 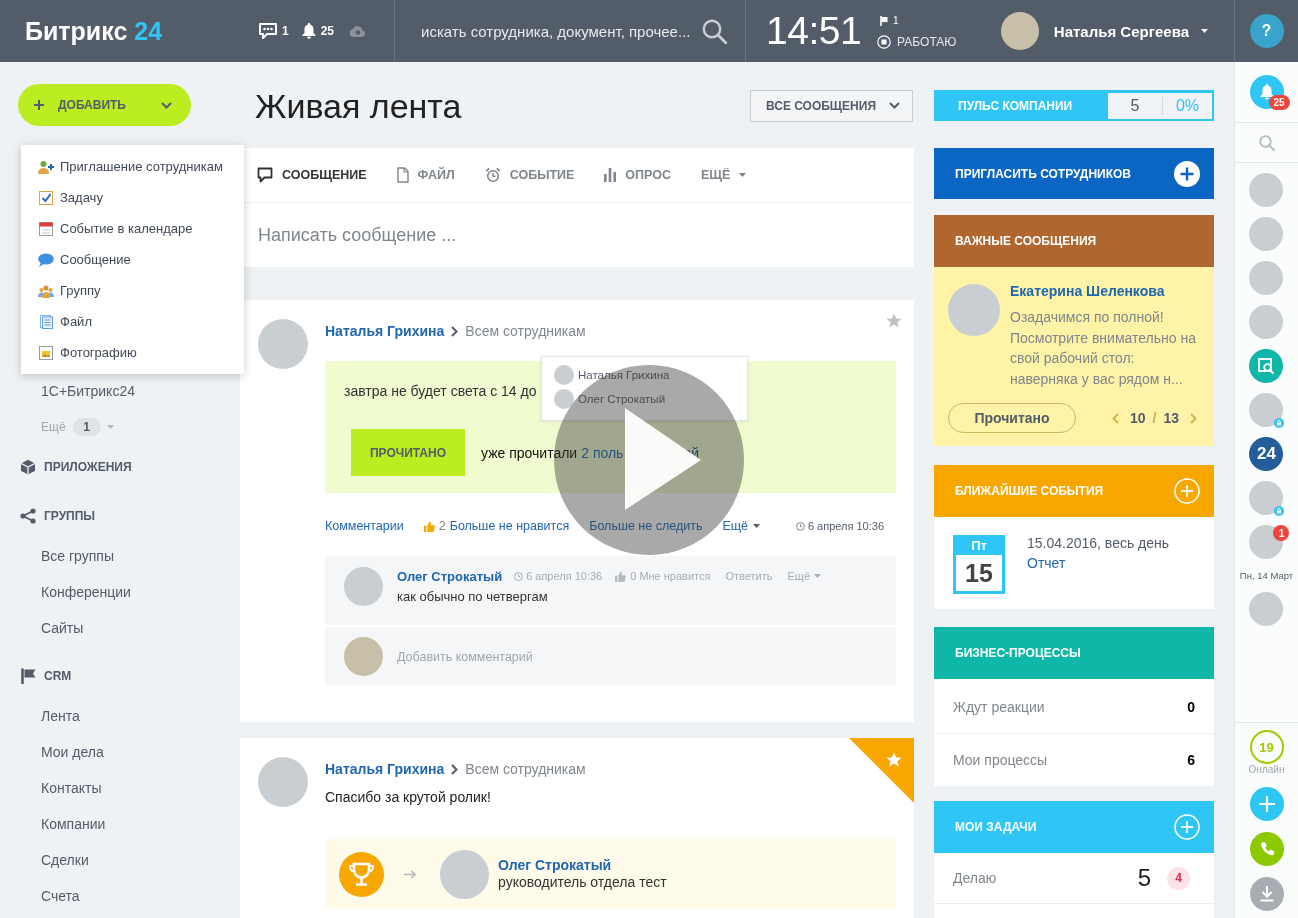 What do you see at coordinates (1074, 173) in the screenshot?
I see `invite-employees-bar: ПРИГЛАСИТЬ СОТРУДНИКОВ` at bounding box center [1074, 173].